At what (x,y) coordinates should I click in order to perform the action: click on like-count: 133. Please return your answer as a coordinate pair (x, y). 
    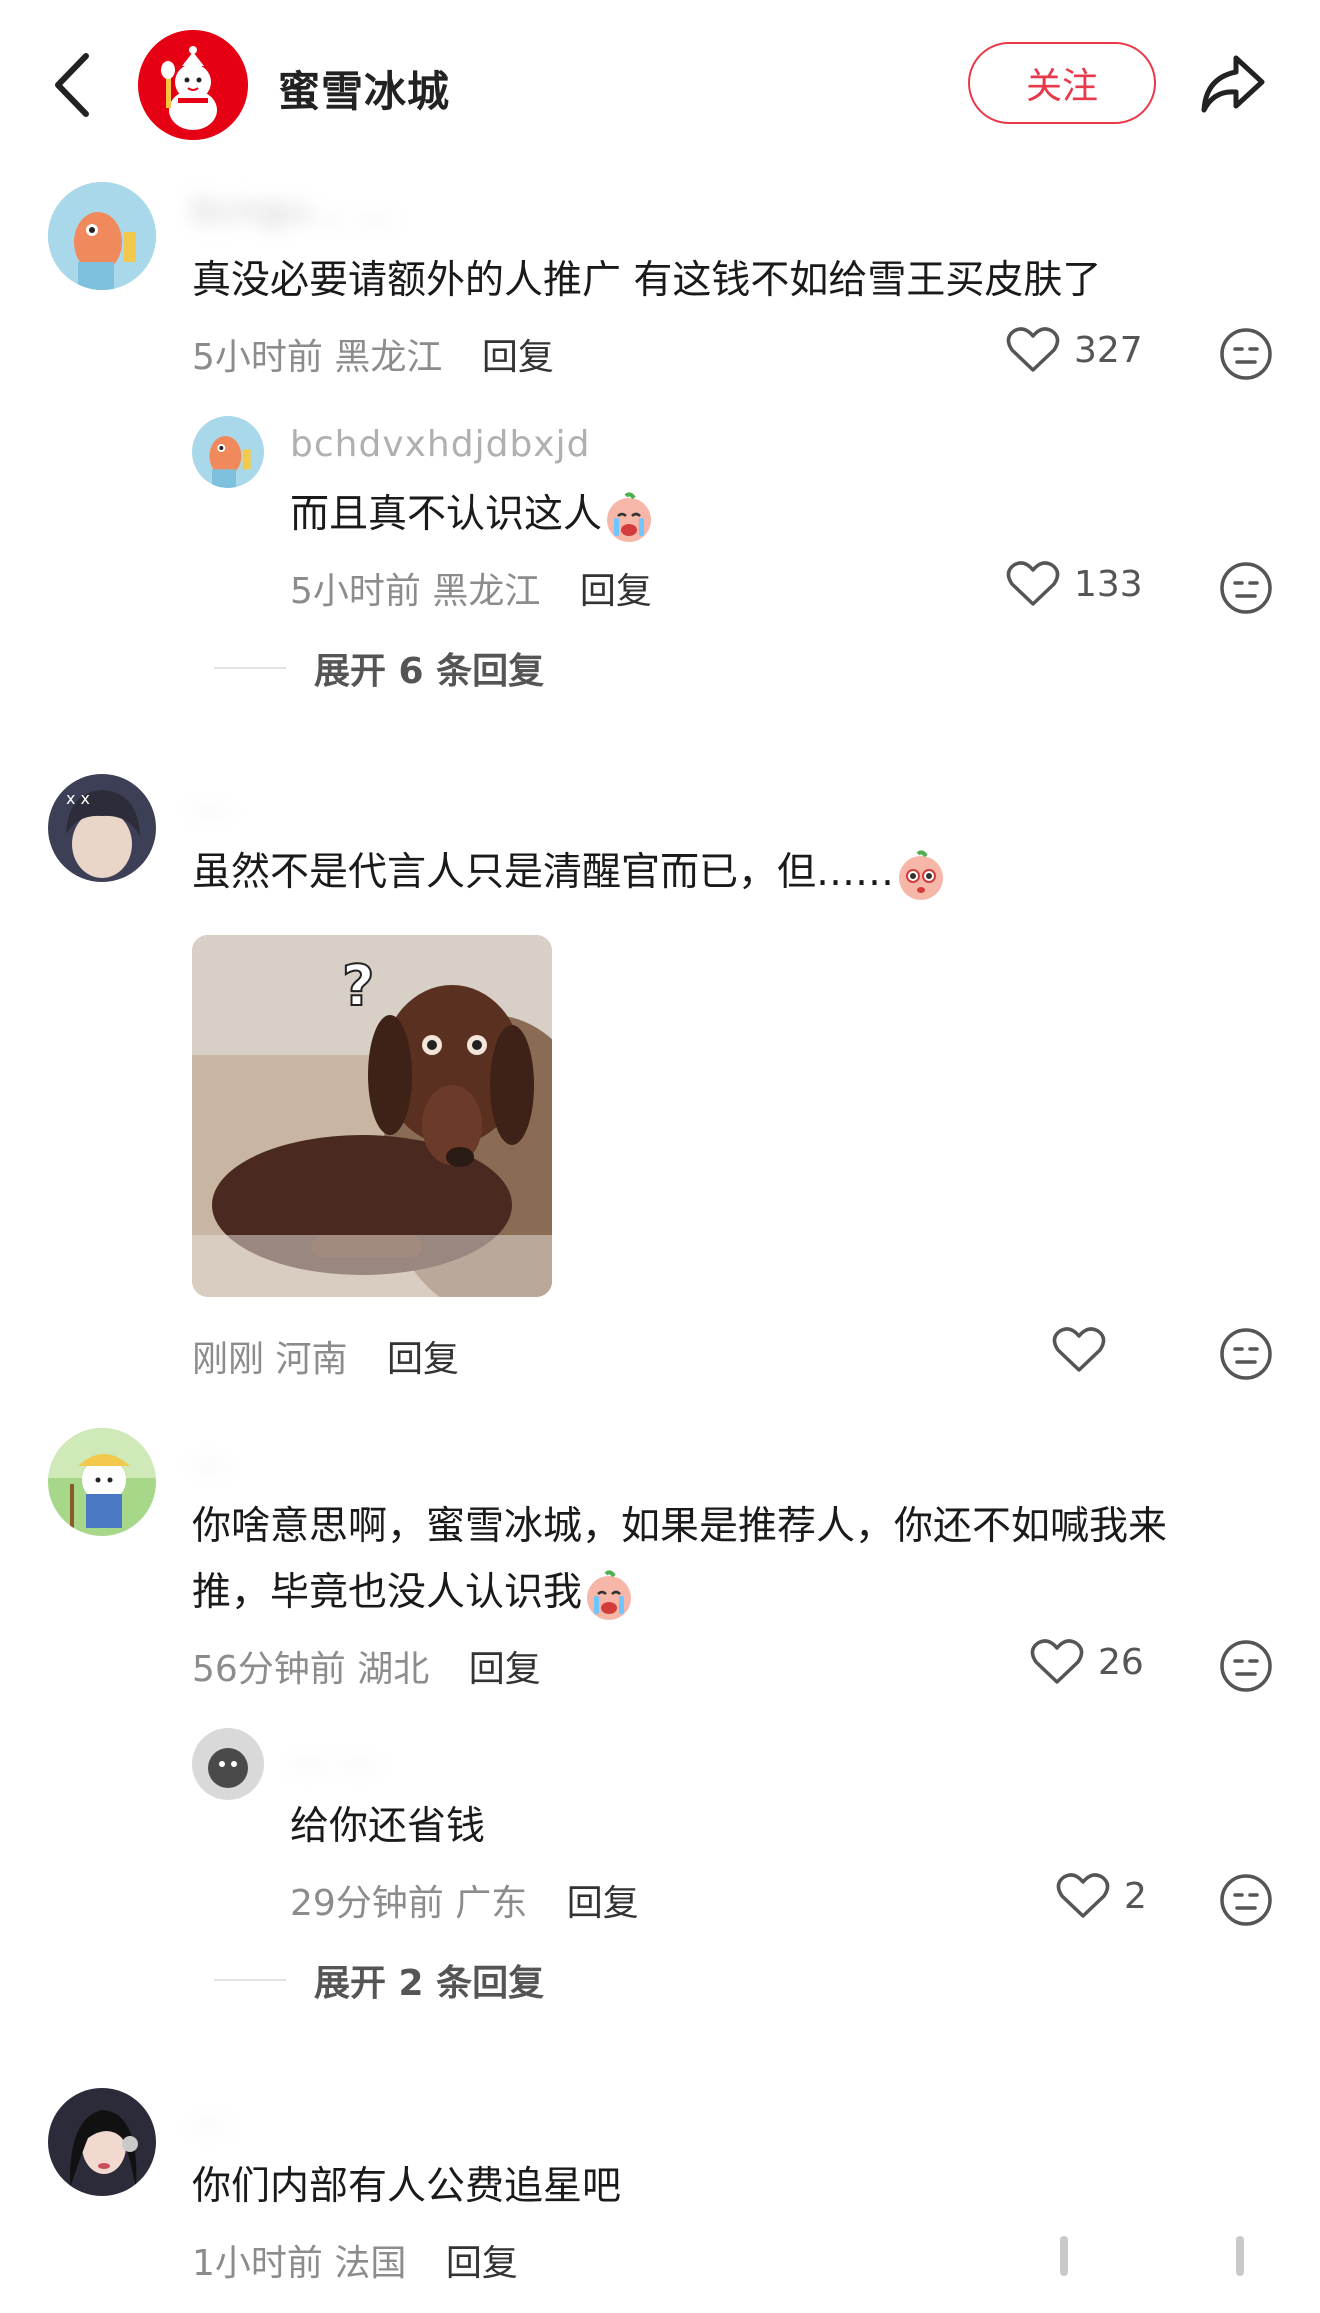
    Looking at the image, I should click on (1108, 584).